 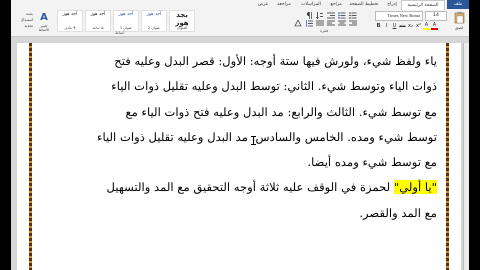 What do you see at coordinates (154, 28) in the screenshot?
I see `style-name: عنوان 2` at bounding box center [154, 28].